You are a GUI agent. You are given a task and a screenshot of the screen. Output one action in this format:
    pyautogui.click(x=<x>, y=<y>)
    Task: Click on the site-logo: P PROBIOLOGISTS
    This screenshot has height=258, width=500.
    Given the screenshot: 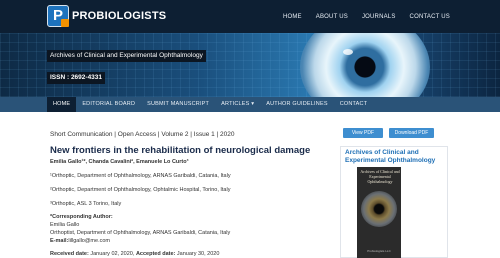 What is the action you would take?
    pyautogui.click(x=106, y=16)
    